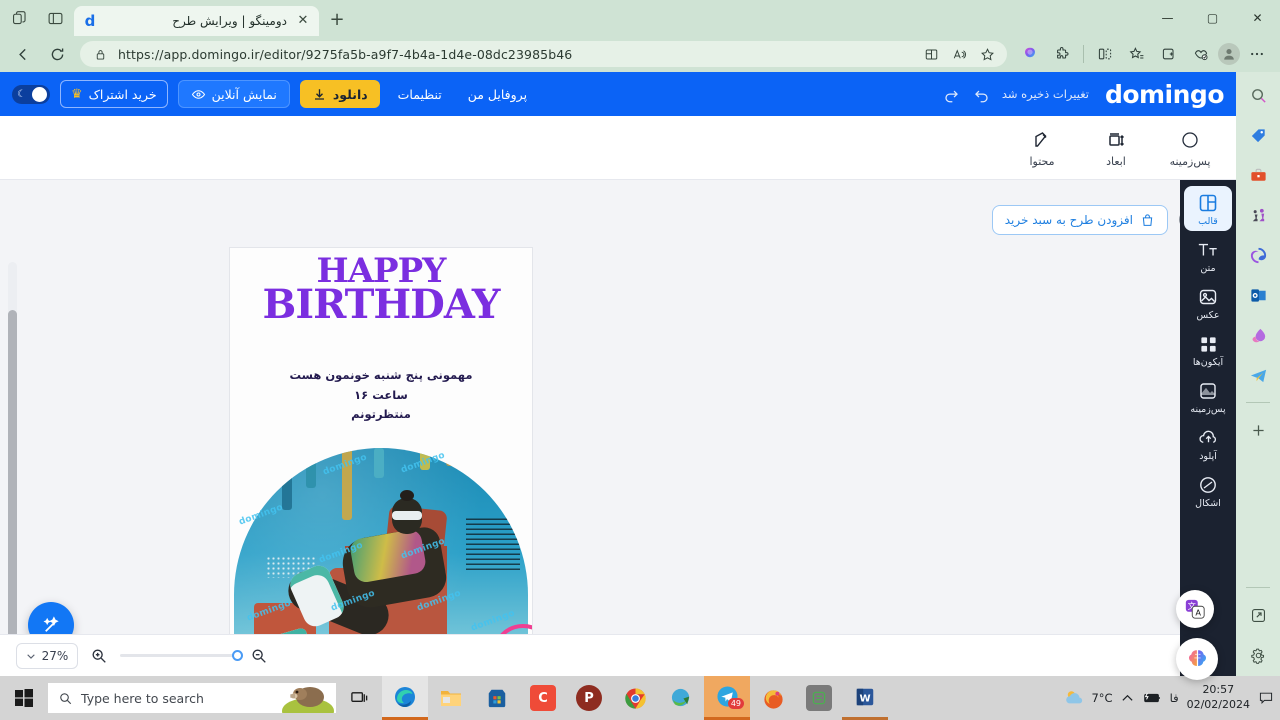 This screenshot has width=1280, height=720. Describe the element at coordinates (233, 94) in the screenshot. I see `online-preview-button: نمایش آنلاین` at that location.